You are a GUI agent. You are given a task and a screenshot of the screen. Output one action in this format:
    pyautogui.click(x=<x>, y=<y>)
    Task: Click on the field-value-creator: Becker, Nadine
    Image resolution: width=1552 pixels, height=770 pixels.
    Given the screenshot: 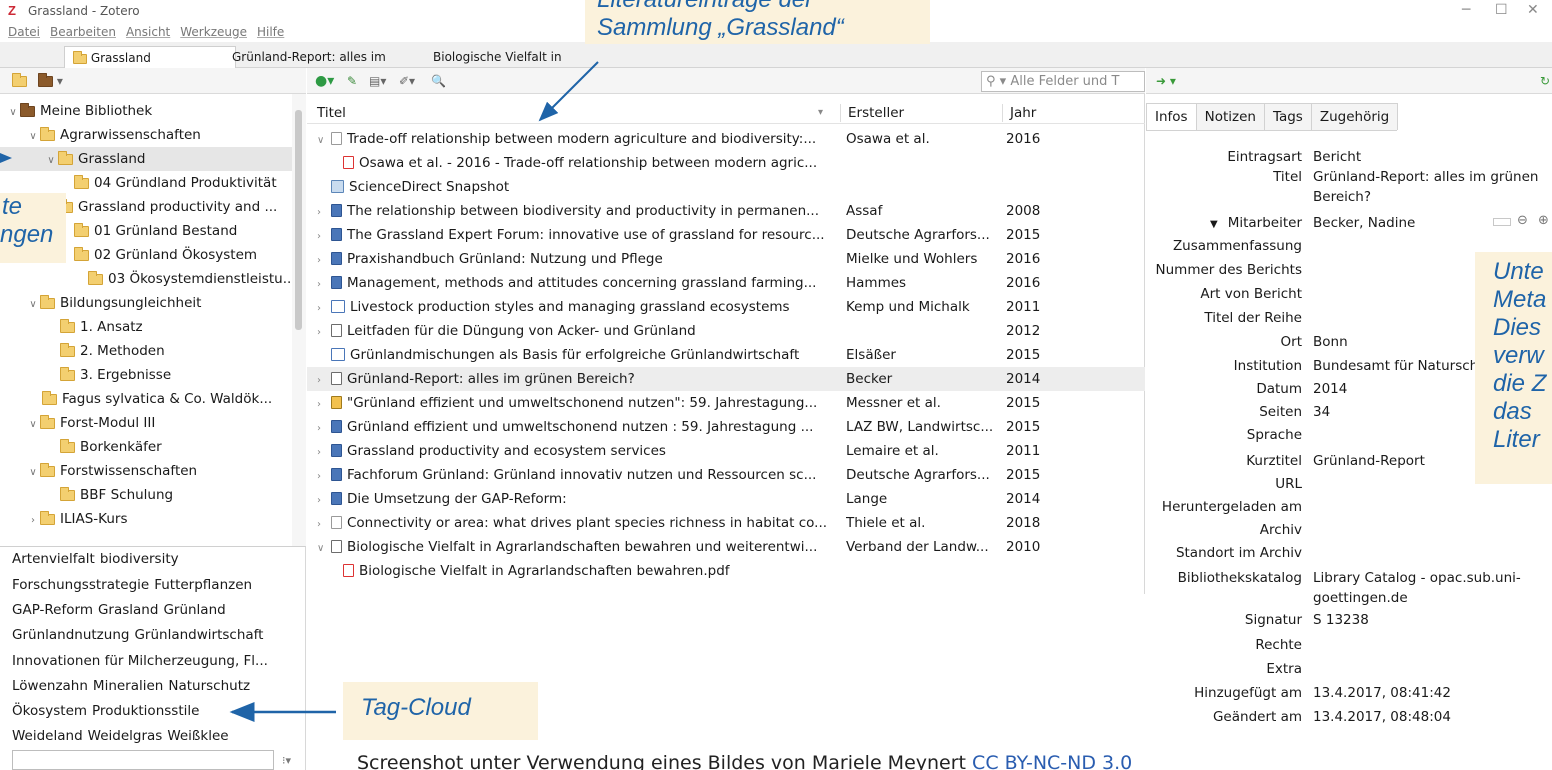 What is the action you would take?
    pyautogui.click(x=1364, y=223)
    